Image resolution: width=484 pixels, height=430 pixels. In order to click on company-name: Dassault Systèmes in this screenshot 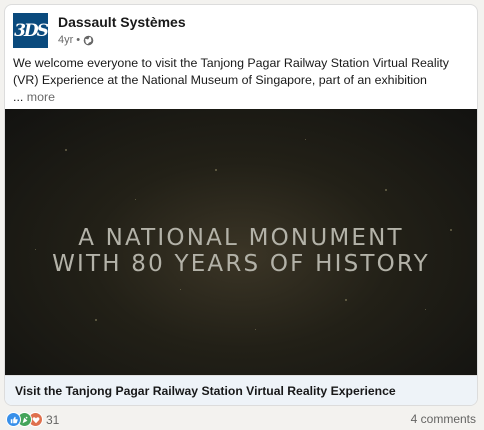, I will do `click(122, 22)`.